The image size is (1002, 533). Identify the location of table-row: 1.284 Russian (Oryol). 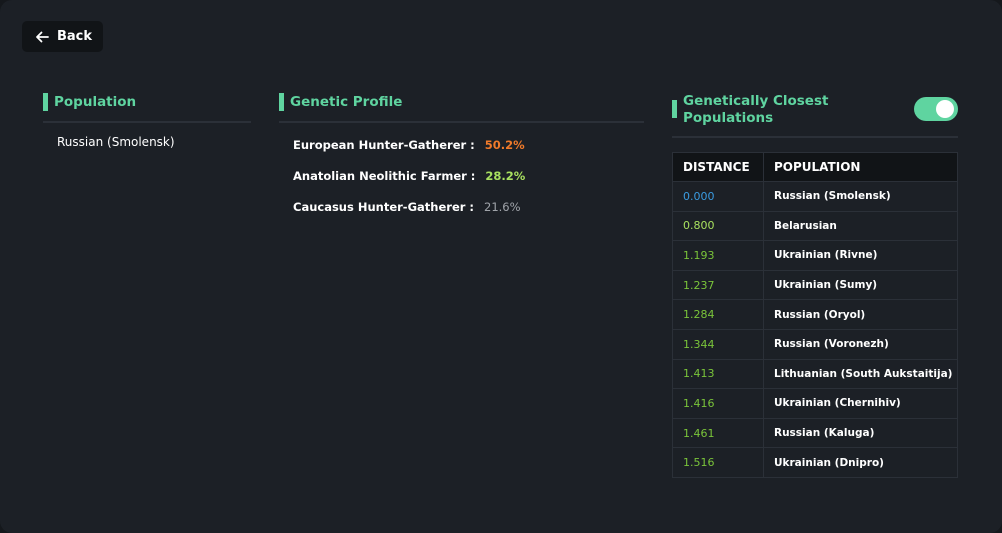
(815, 314).